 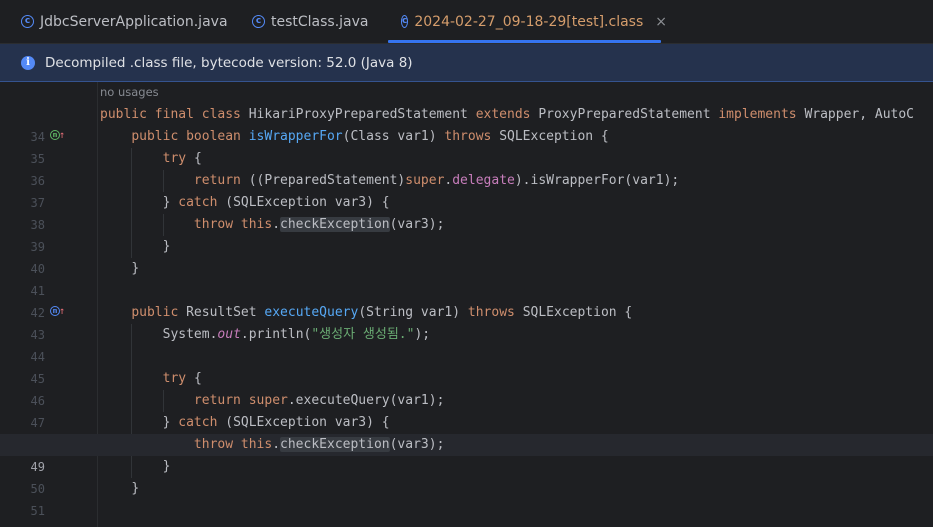 What do you see at coordinates (466, 366) in the screenshot?
I see `code-line: 45` at bounding box center [466, 366].